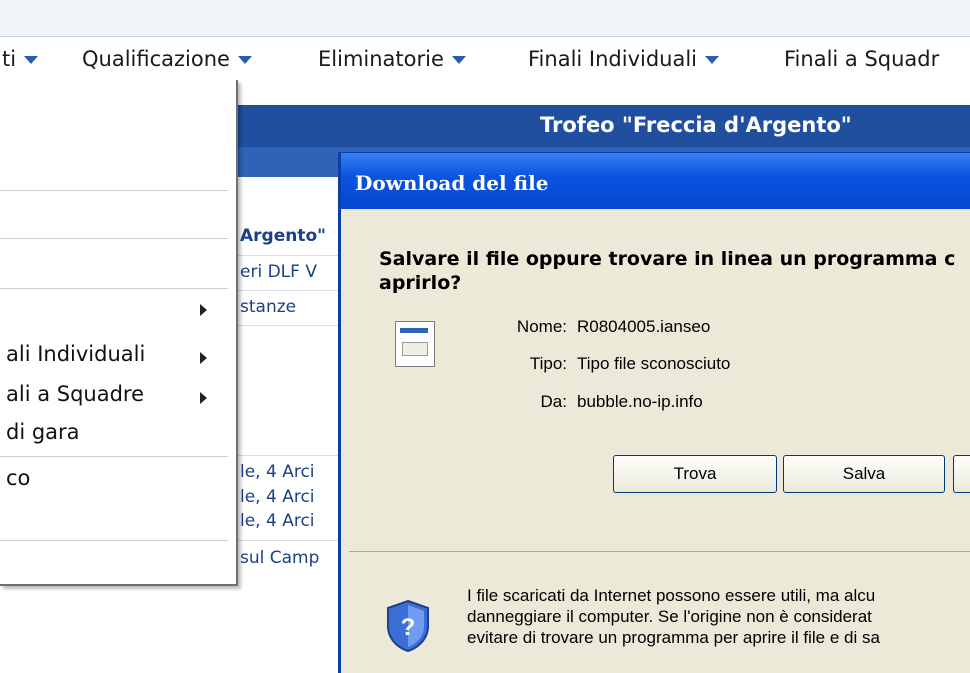 This screenshot has height=673, width=970. I want to click on content-line: Argento", so click(283, 236).